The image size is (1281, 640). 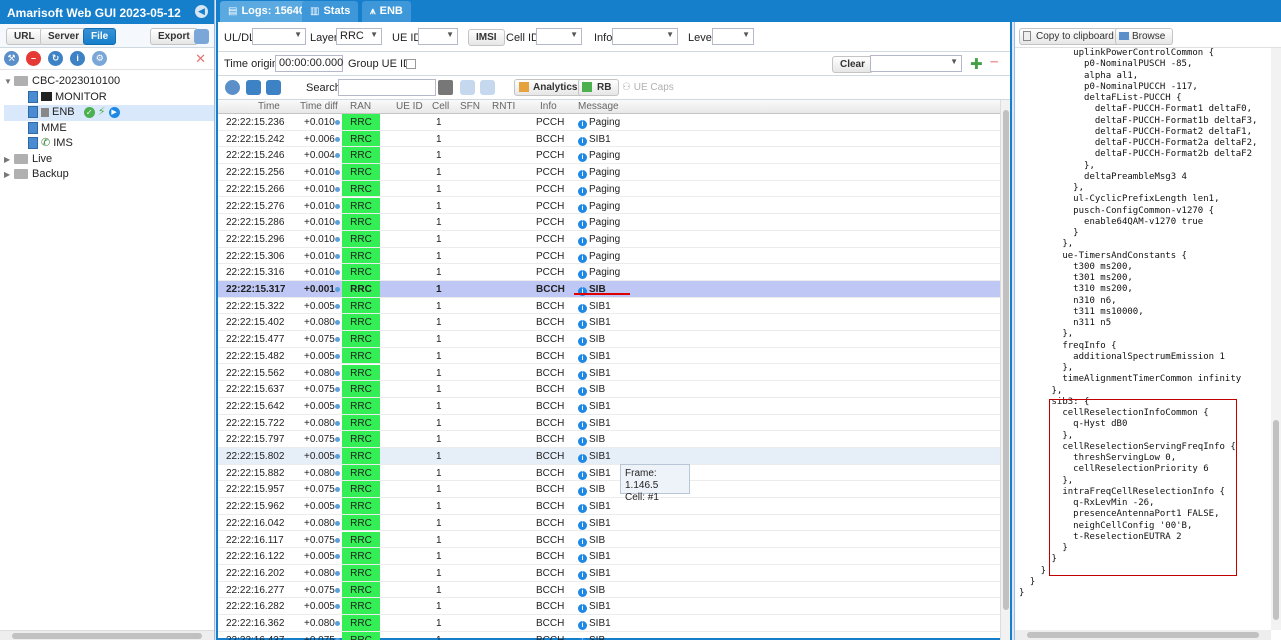 I want to click on table-row: 22:22:15.962 +0.005 RRC 1 BCCH i SIB1, so click(x=610, y=506).